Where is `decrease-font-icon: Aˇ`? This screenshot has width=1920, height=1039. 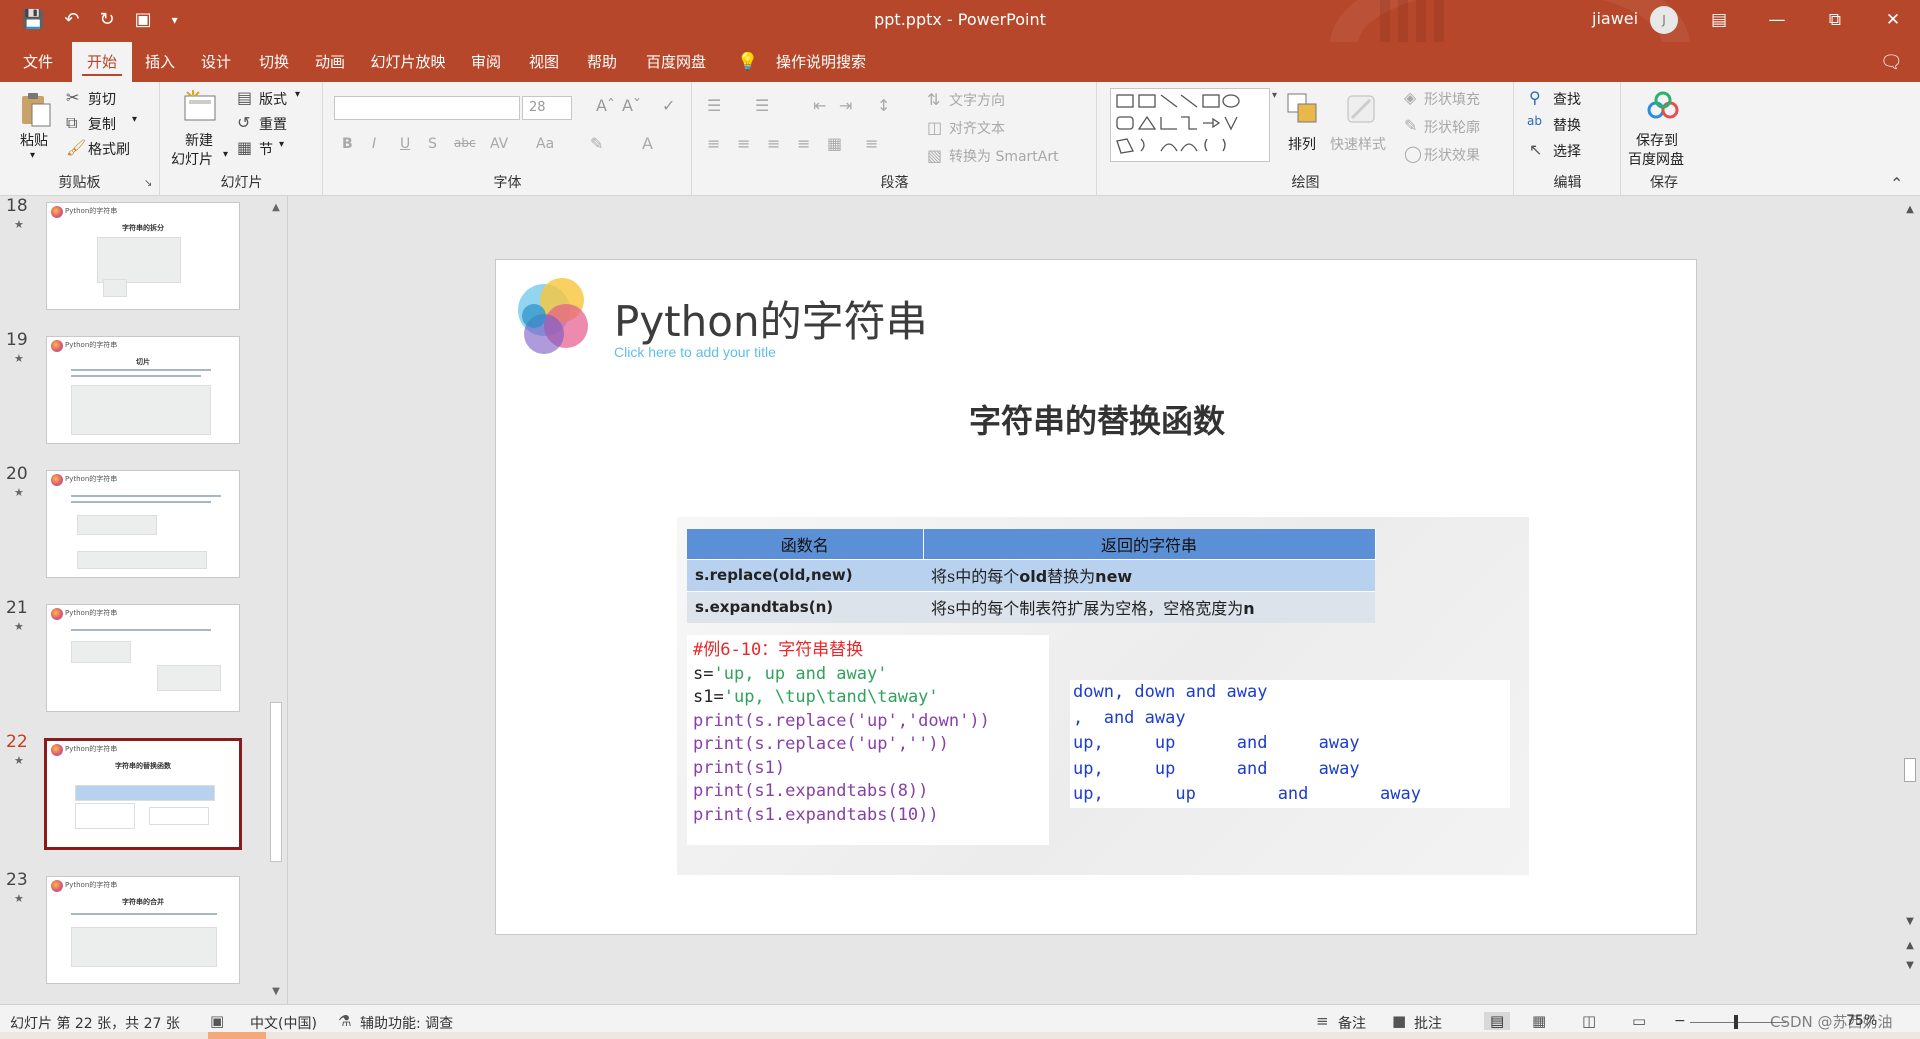 decrease-font-icon: Aˇ is located at coordinates (631, 105).